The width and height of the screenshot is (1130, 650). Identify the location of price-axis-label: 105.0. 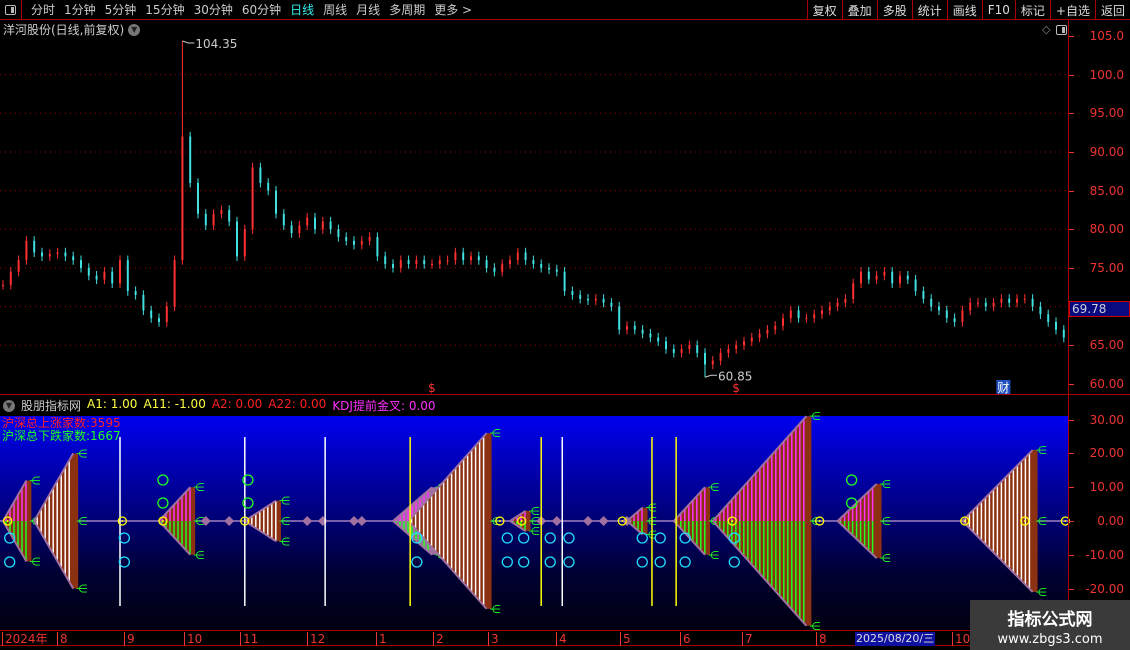
(1106, 36).